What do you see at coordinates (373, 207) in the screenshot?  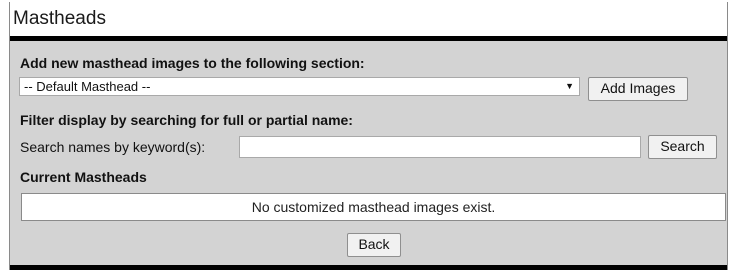 I see `empty-state-message: No customized masthead images exist.` at bounding box center [373, 207].